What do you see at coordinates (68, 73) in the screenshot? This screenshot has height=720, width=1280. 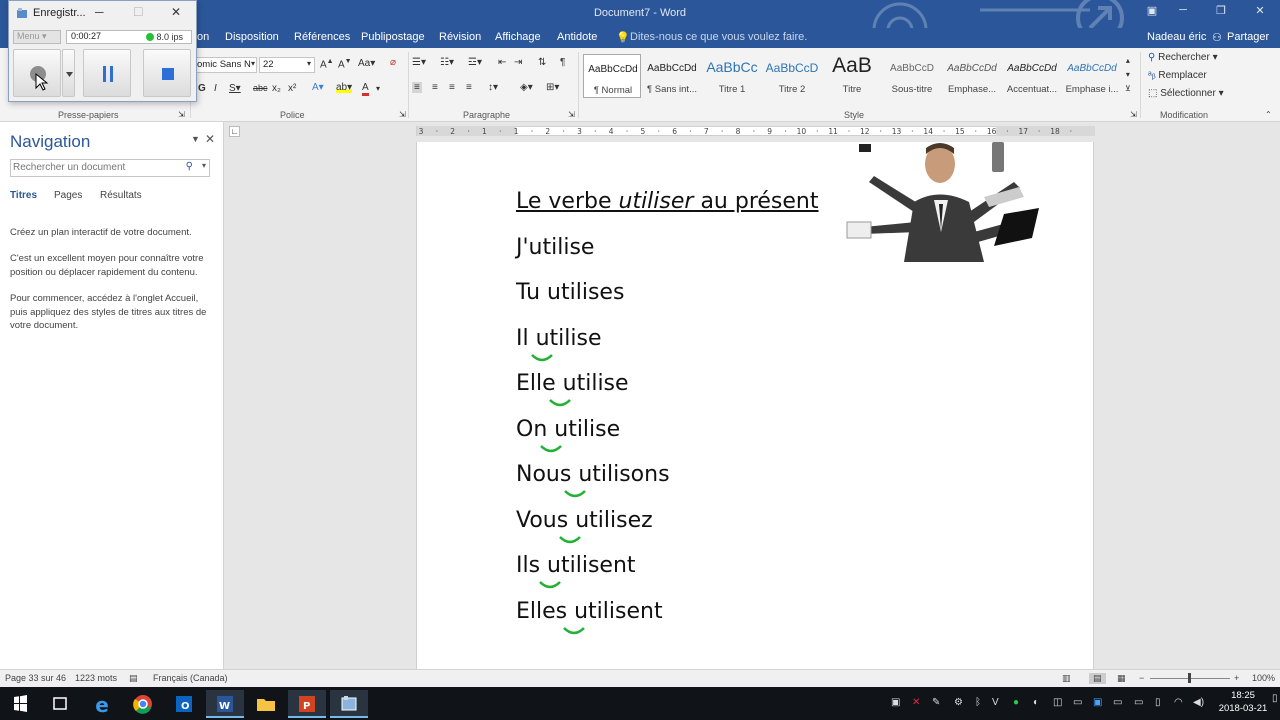 I see `record-options-dropdown` at bounding box center [68, 73].